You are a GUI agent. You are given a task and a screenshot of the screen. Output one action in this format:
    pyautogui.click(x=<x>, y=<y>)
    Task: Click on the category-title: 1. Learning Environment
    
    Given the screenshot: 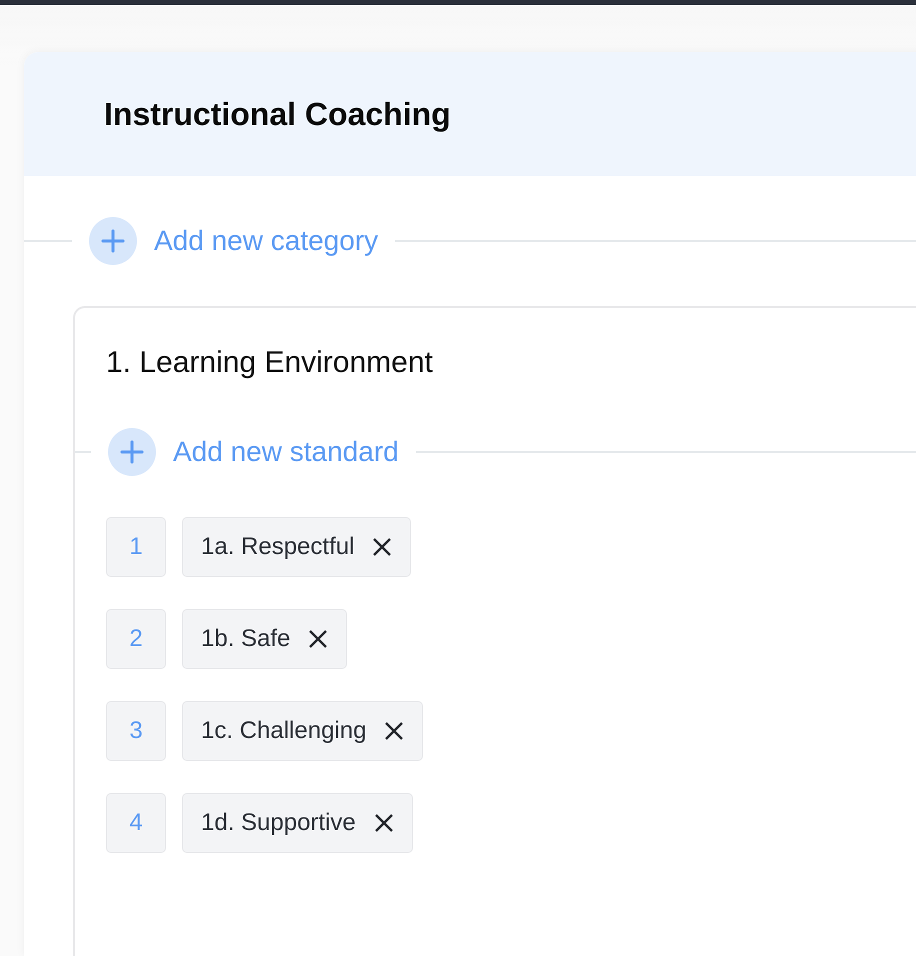 What is the action you would take?
    pyautogui.click(x=269, y=362)
    